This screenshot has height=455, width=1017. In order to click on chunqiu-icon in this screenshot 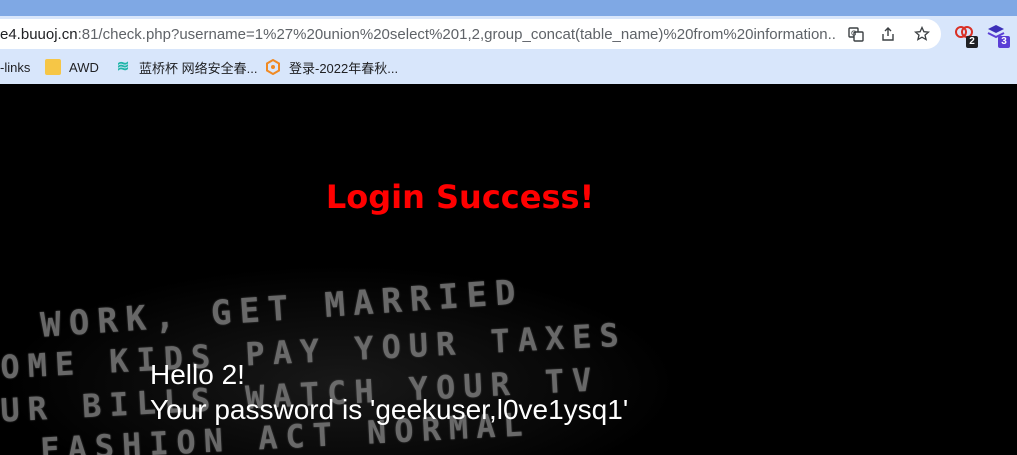, I will do `click(273, 67)`.